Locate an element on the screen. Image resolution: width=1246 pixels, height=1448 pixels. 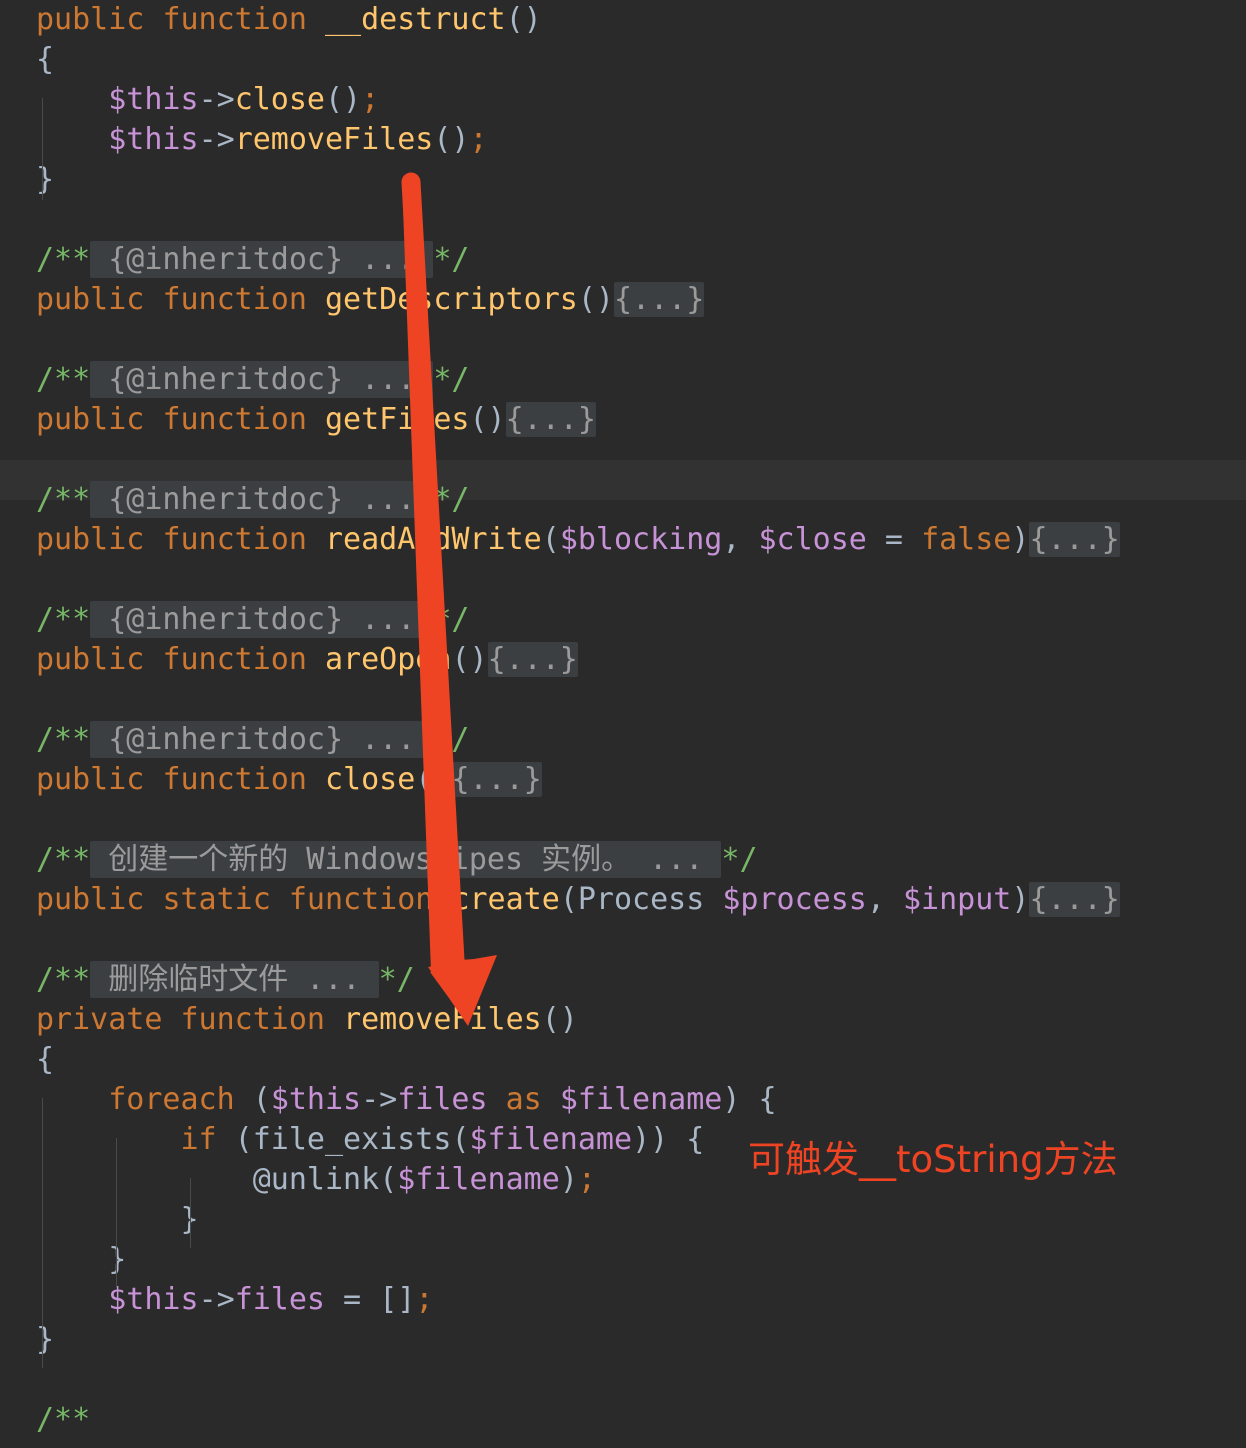
code-token: [] is located at coordinates (397, 1299).